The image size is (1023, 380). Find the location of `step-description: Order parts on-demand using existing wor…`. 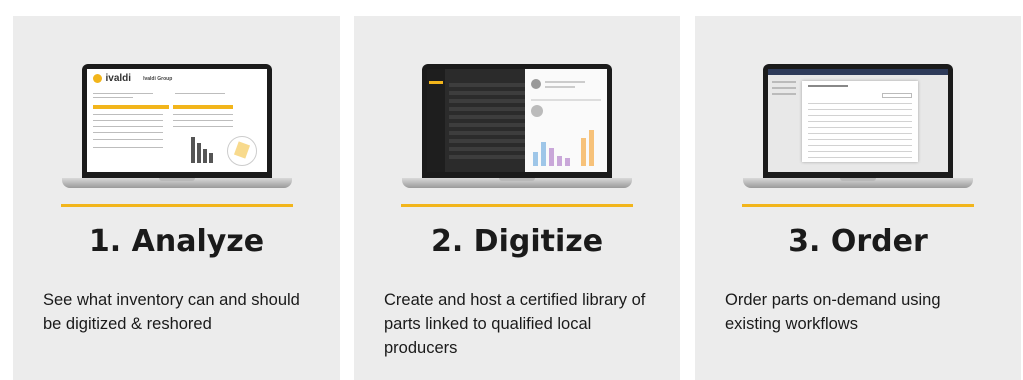

step-description: Order parts on-demand using existing wor… is located at coordinates (833, 312).